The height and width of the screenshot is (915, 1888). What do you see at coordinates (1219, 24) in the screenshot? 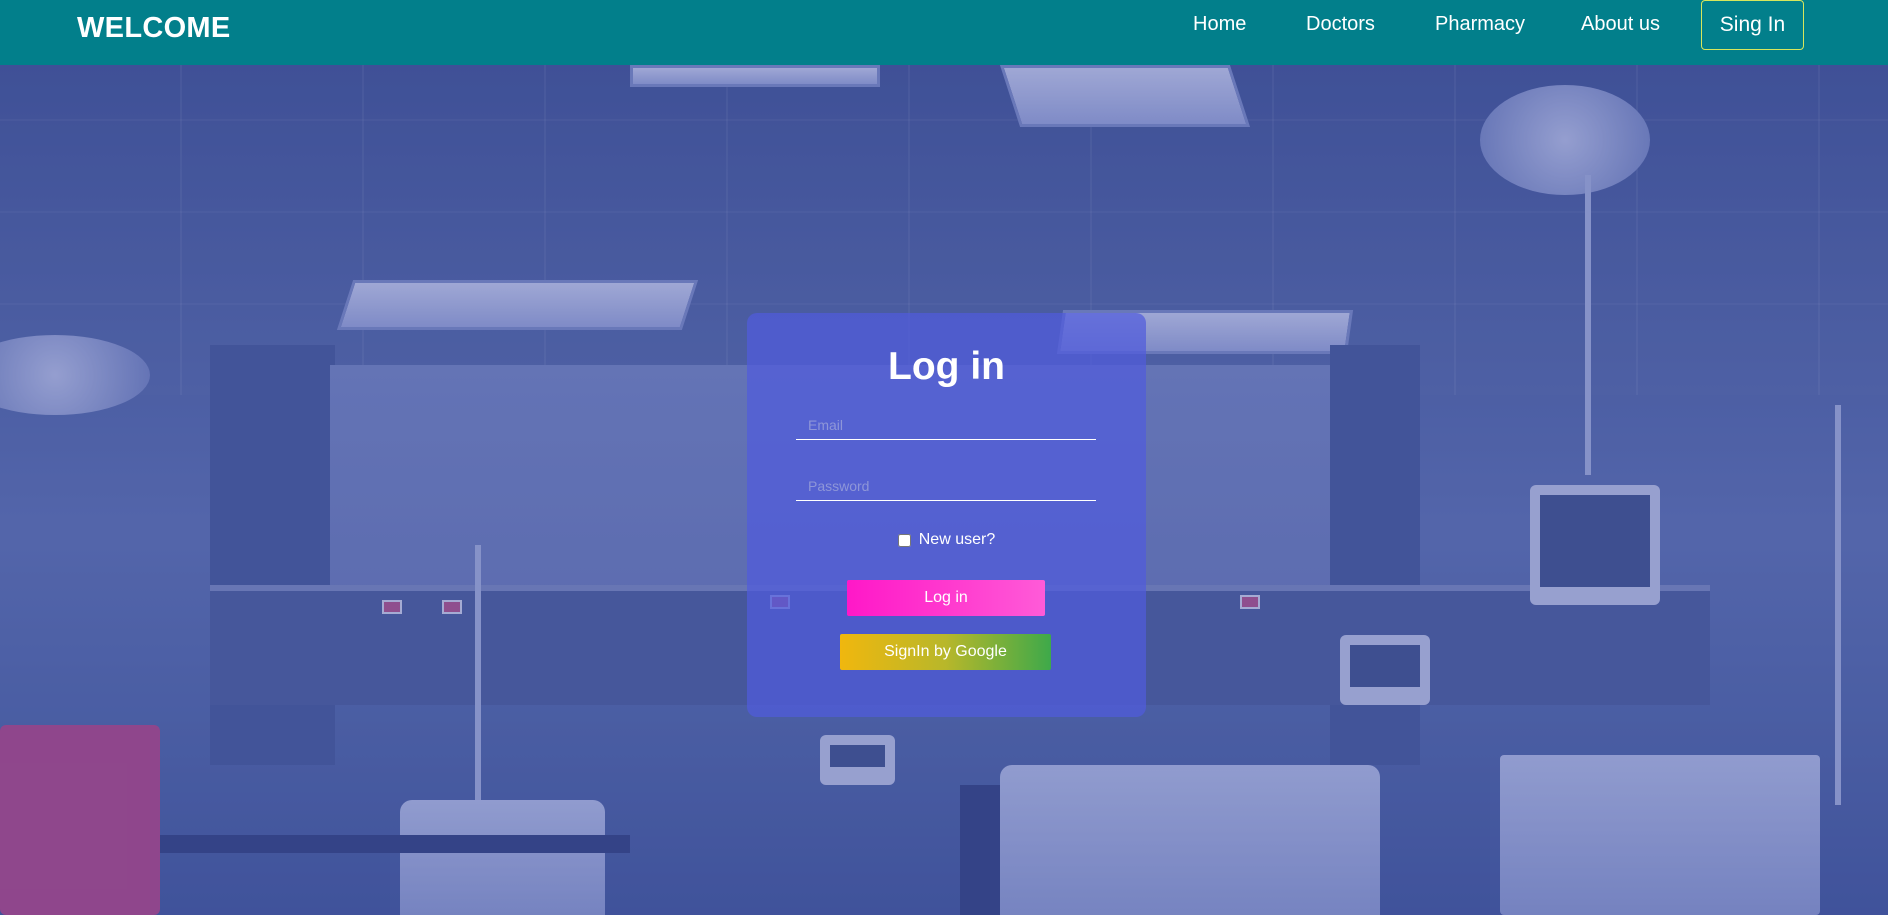
I see `nav-home: Home` at bounding box center [1219, 24].